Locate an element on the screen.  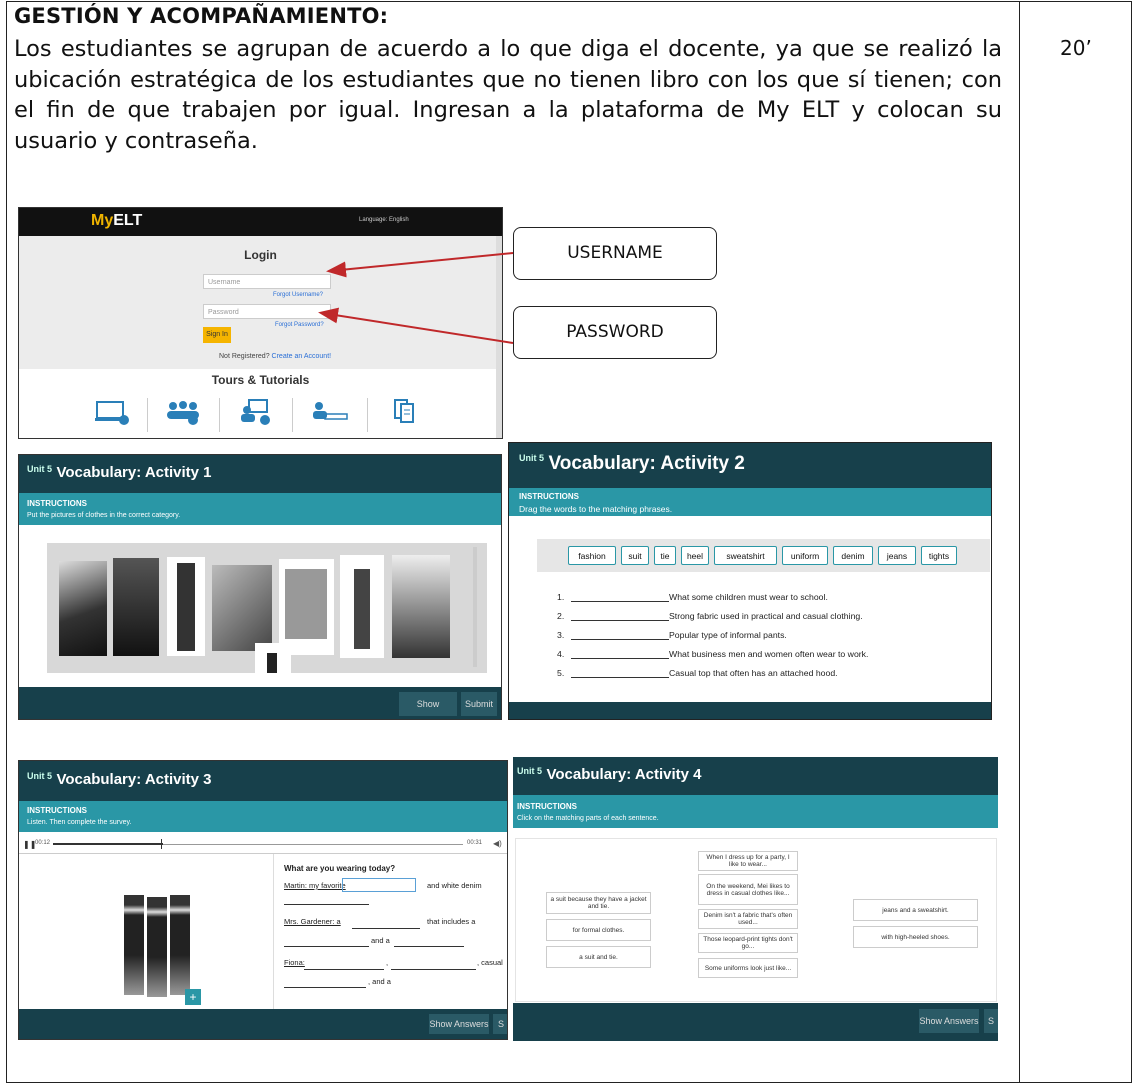
word-tile: heel is located at coordinates (695, 555).